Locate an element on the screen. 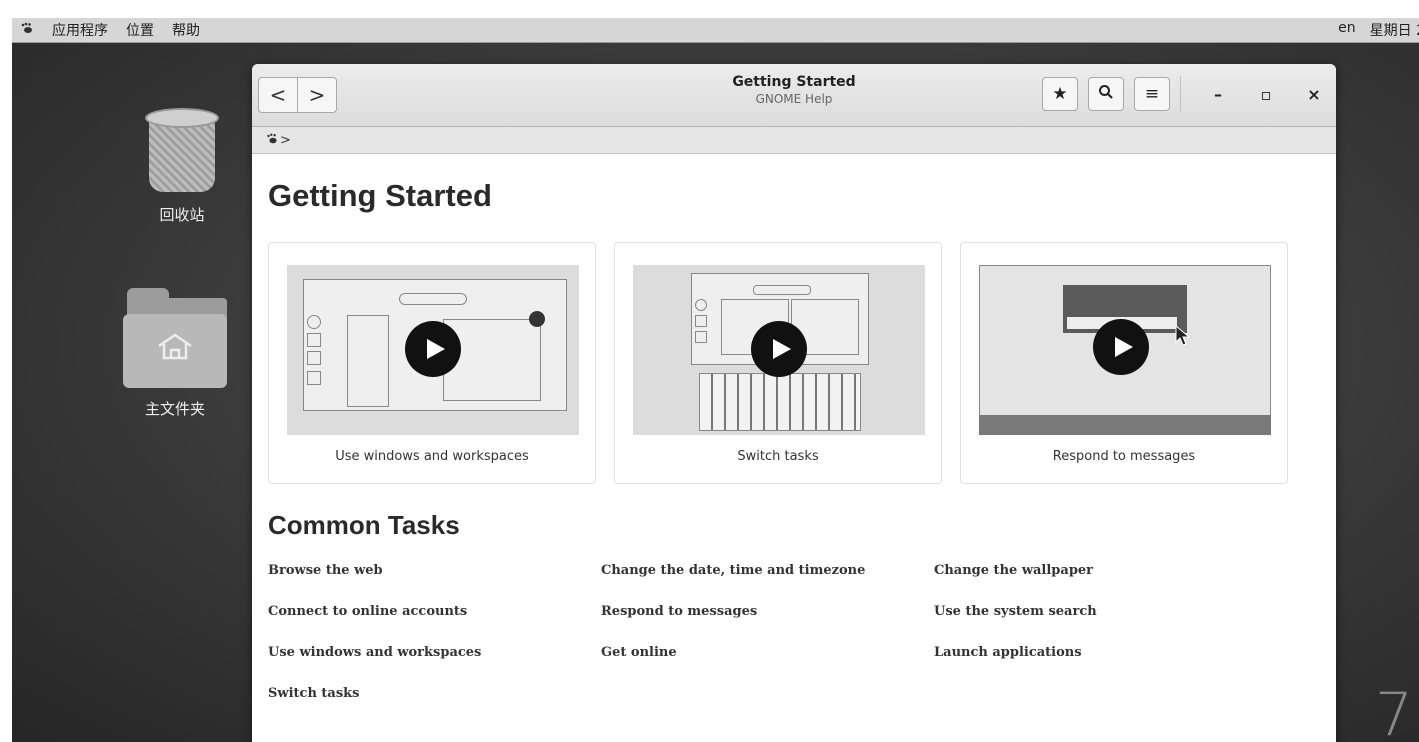  task-link: Launch applications is located at coordinates (1100, 654).